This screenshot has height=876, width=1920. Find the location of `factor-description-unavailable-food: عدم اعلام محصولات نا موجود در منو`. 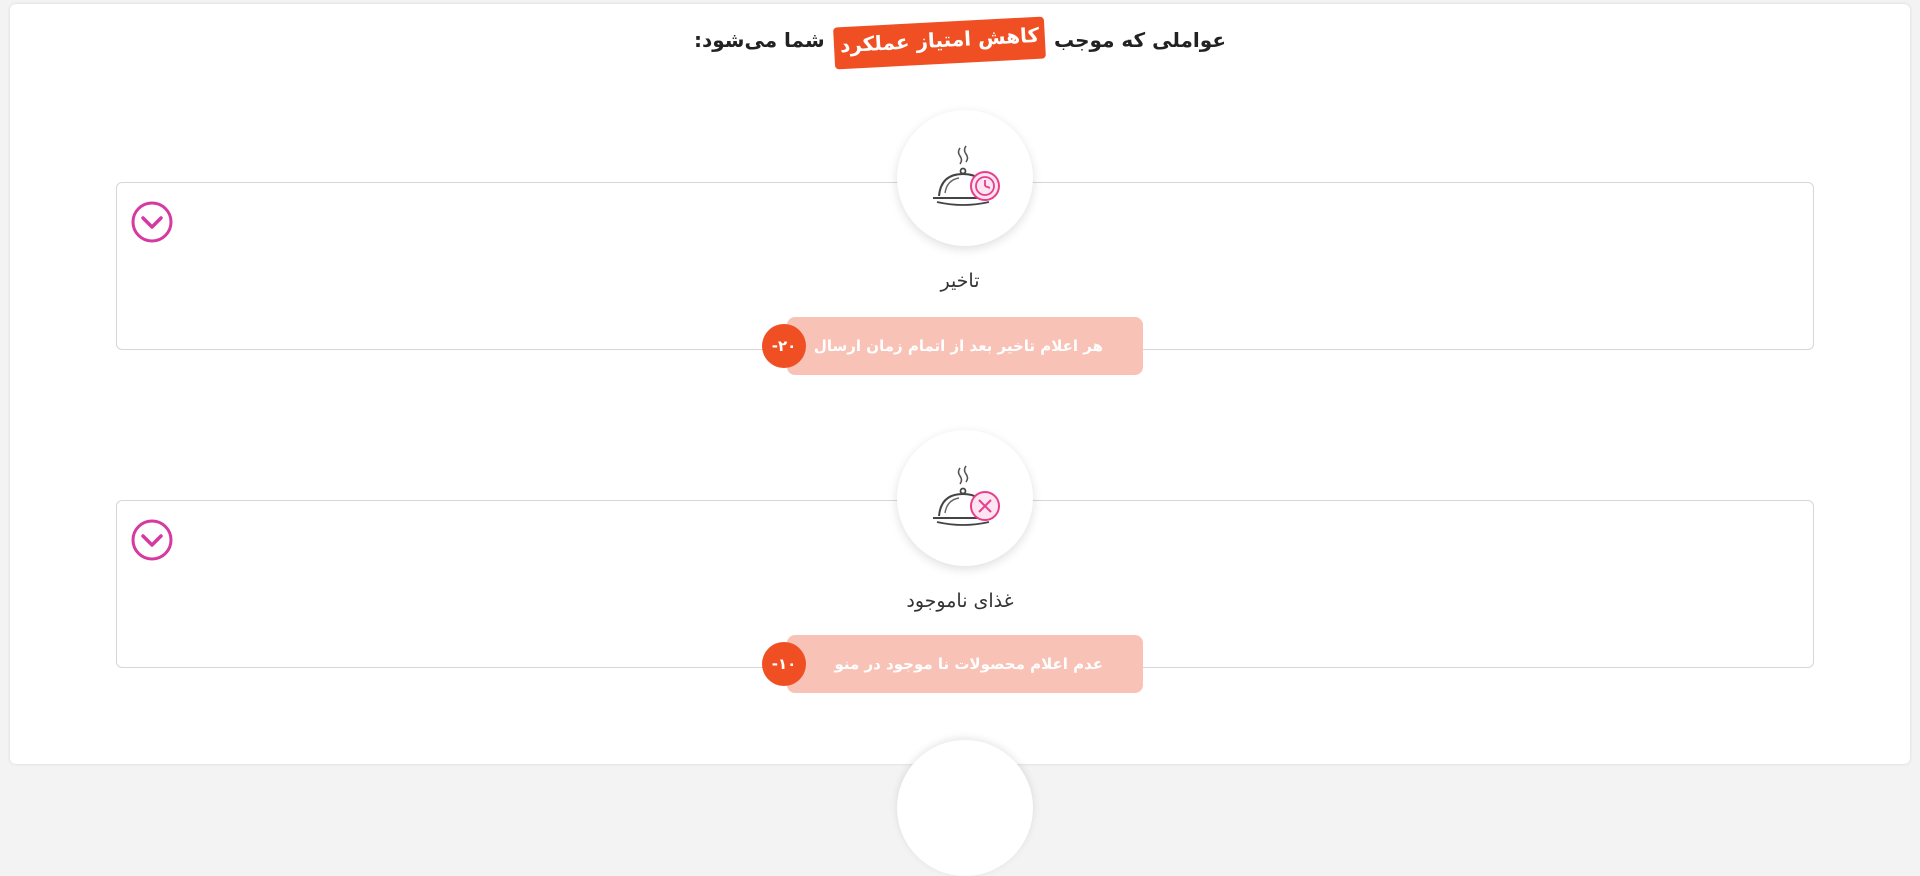

factor-description-unavailable-food: عدم اعلام محصولات نا موجود در منو is located at coordinates (968, 664).